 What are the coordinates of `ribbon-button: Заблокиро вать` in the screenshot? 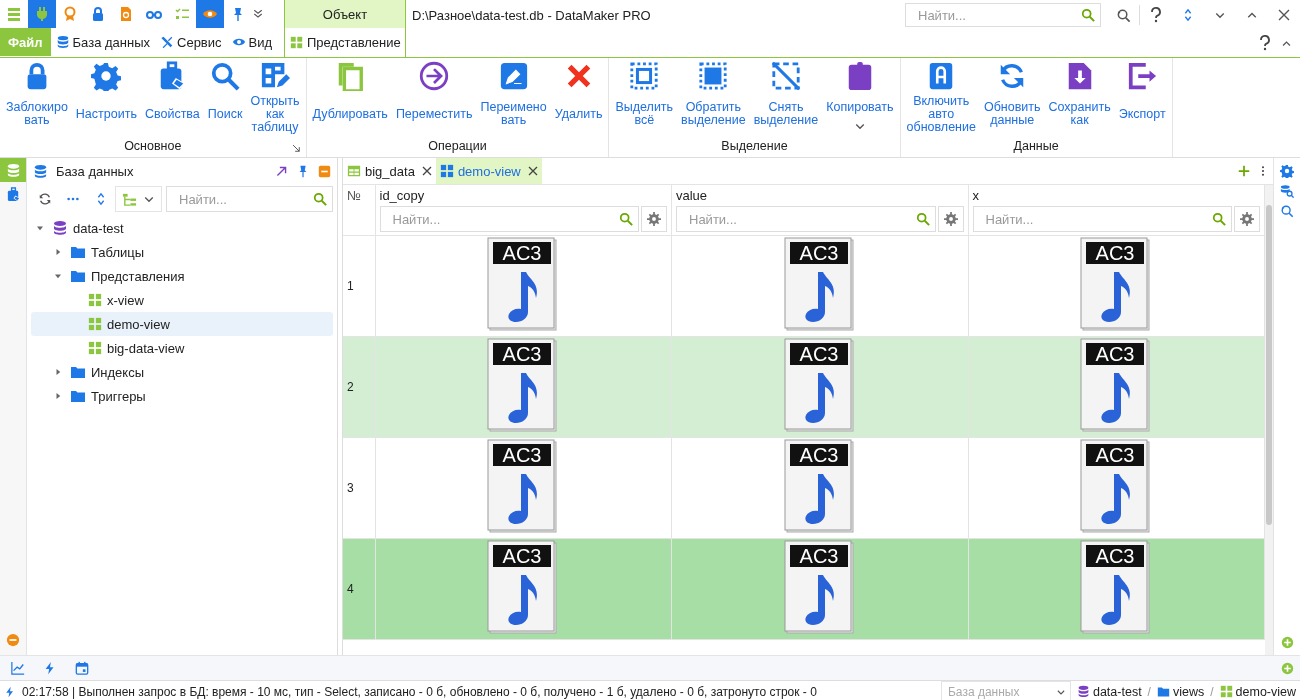 It's located at (37, 97).